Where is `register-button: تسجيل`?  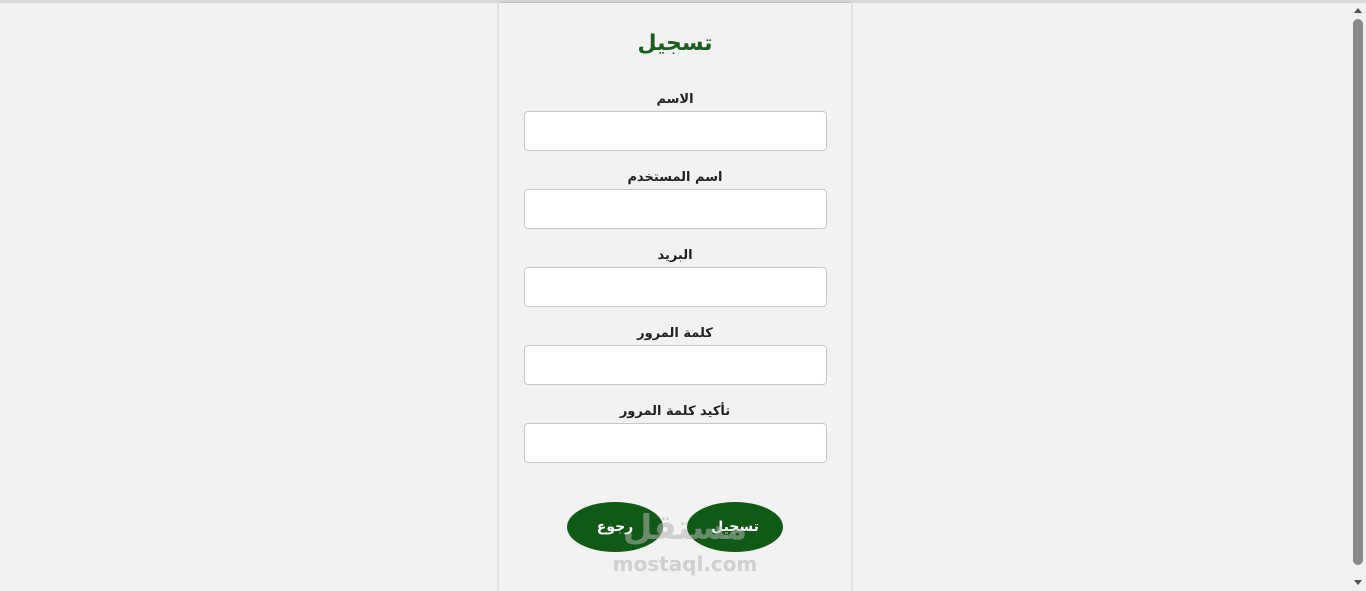
register-button: تسجيل is located at coordinates (735, 527).